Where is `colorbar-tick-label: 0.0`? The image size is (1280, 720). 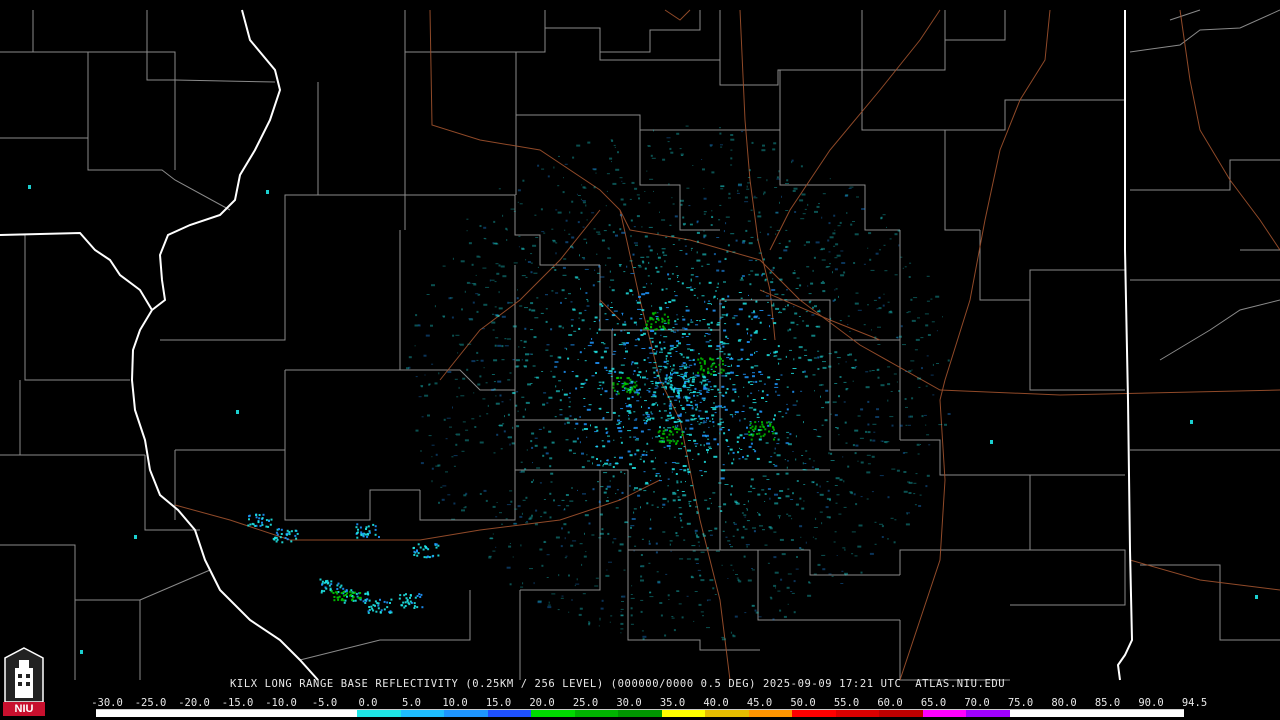 colorbar-tick-label: 0.0 is located at coordinates (368, 703).